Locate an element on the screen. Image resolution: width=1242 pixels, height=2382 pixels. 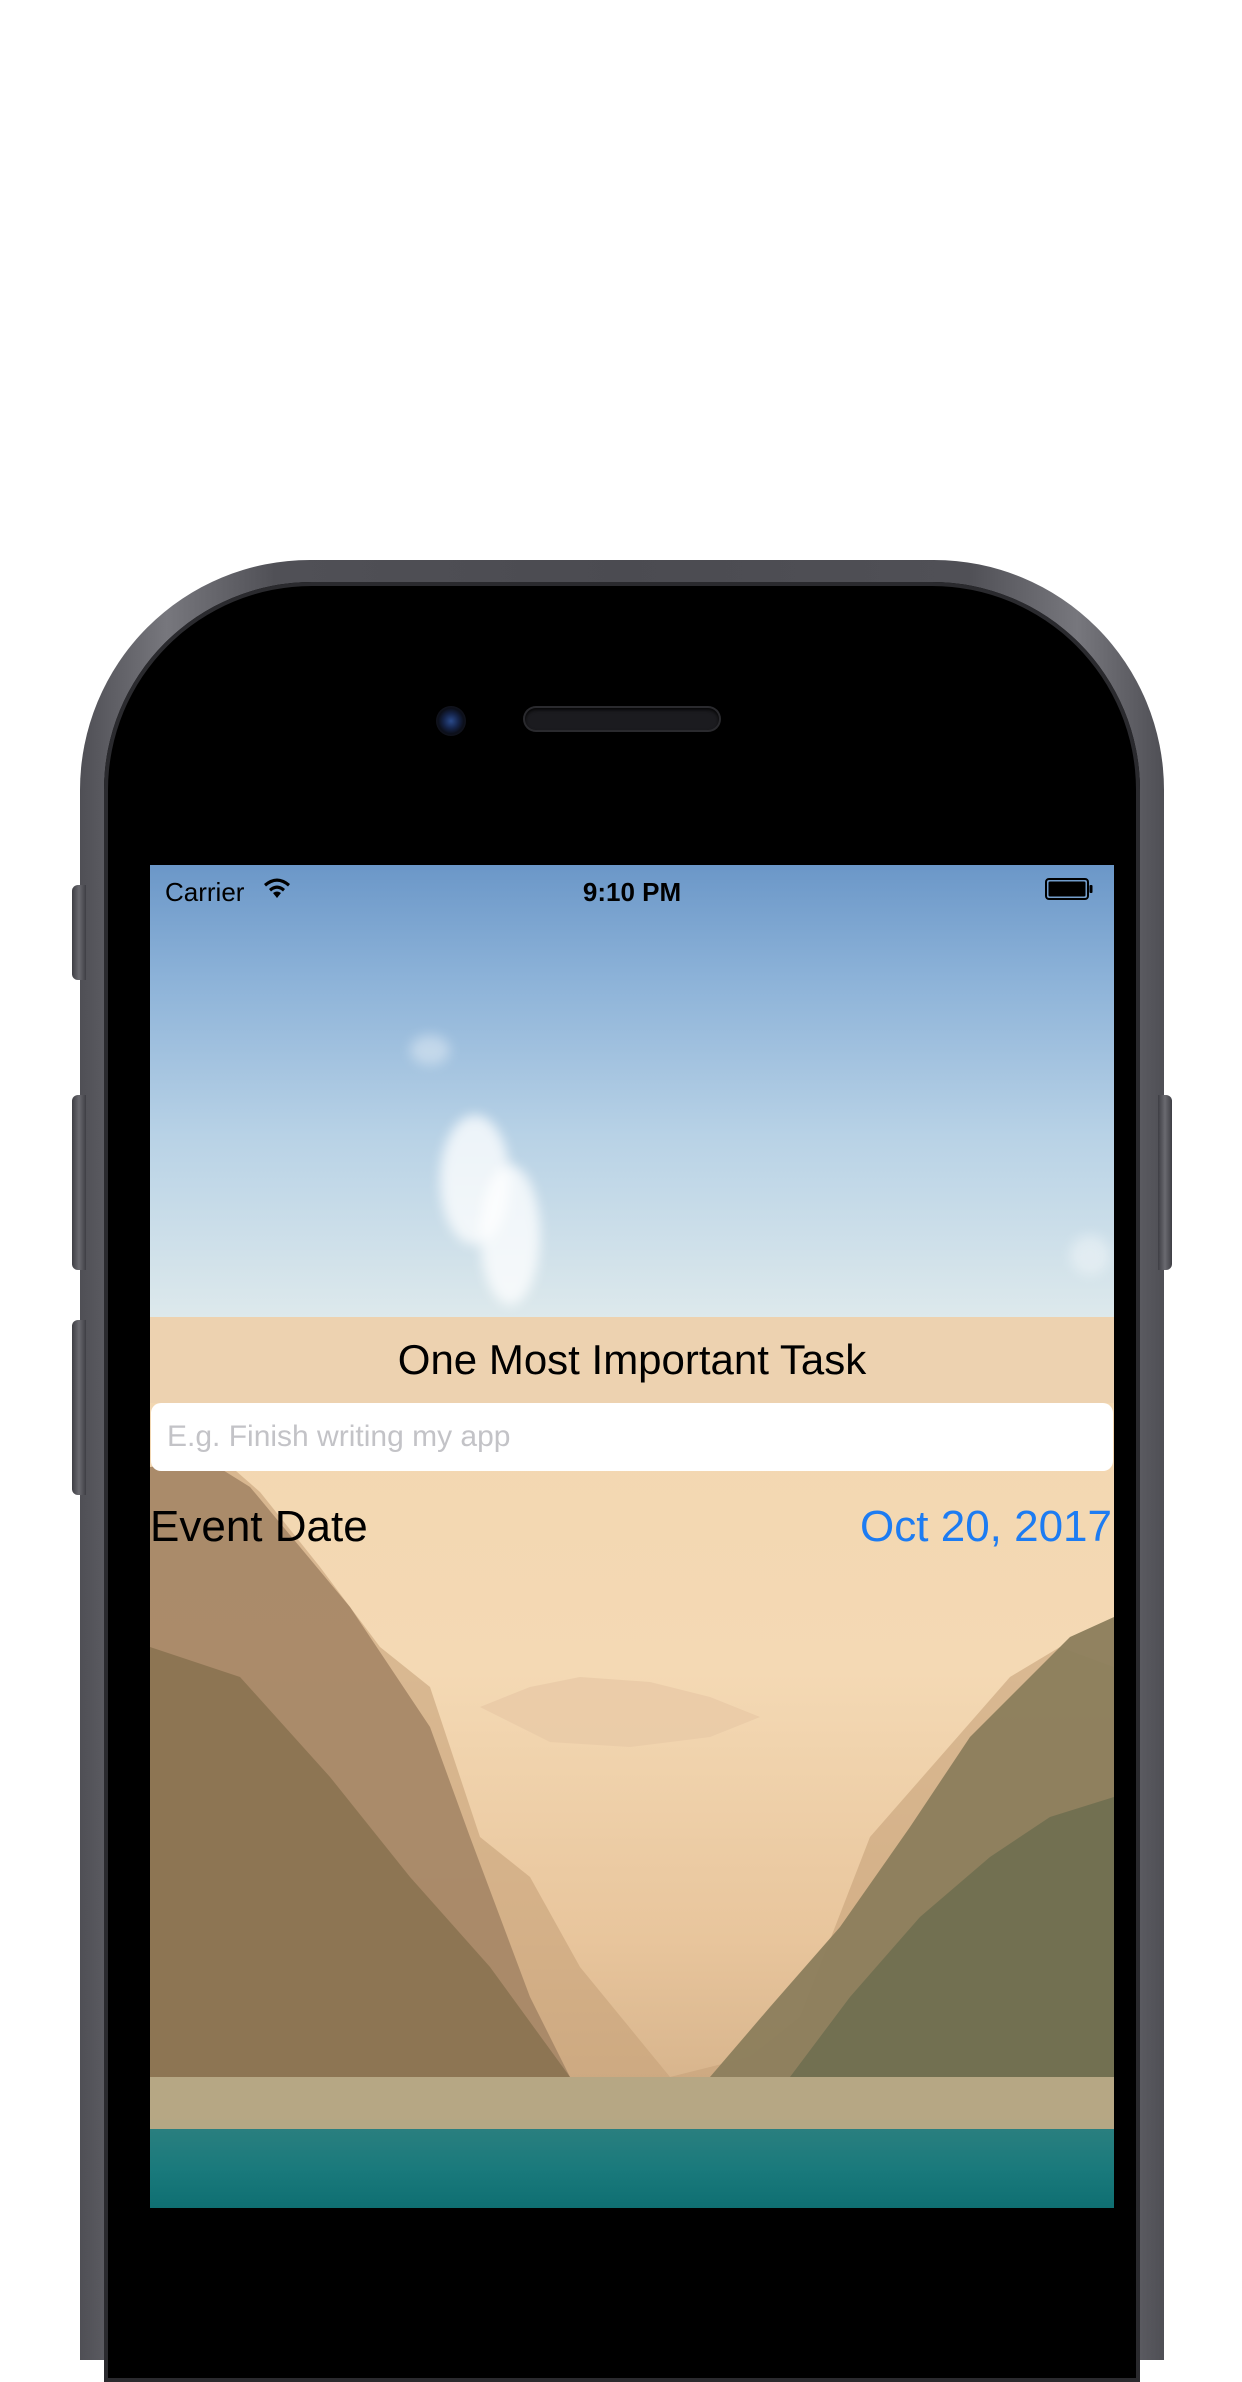
status-bar: Carrier 9:10 PM is located at coordinates (632, 889).